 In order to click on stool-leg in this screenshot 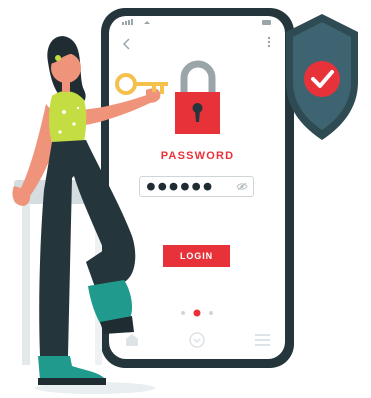, I will do `click(26, 275)`.